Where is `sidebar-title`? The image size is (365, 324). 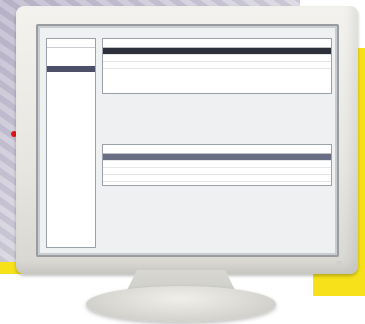 sidebar-title is located at coordinates (71, 43).